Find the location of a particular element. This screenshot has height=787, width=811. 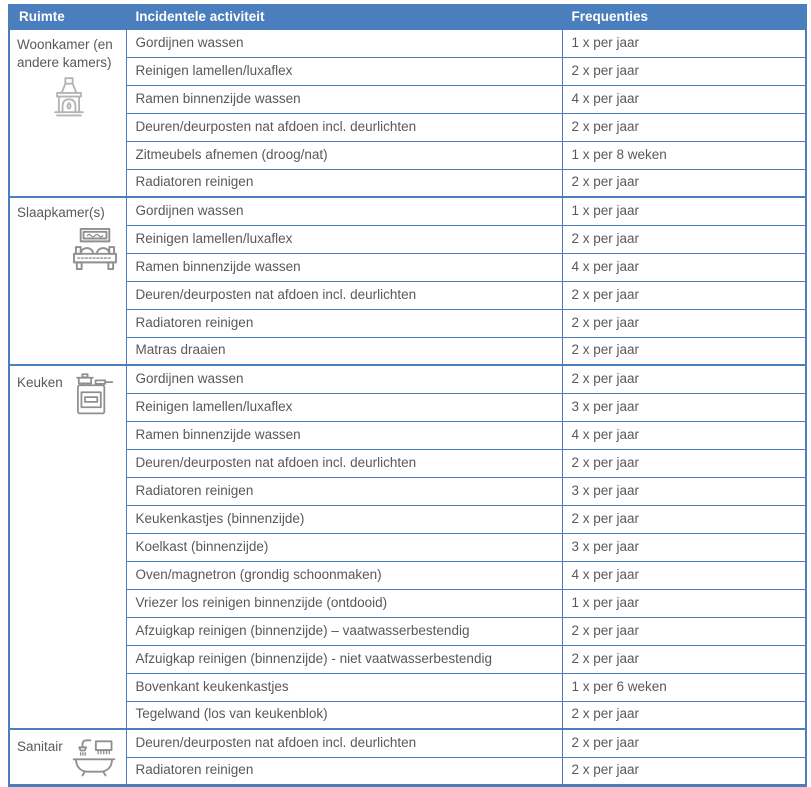

activity-cell: Tegelwand (los van keukenblok) is located at coordinates (344, 715).